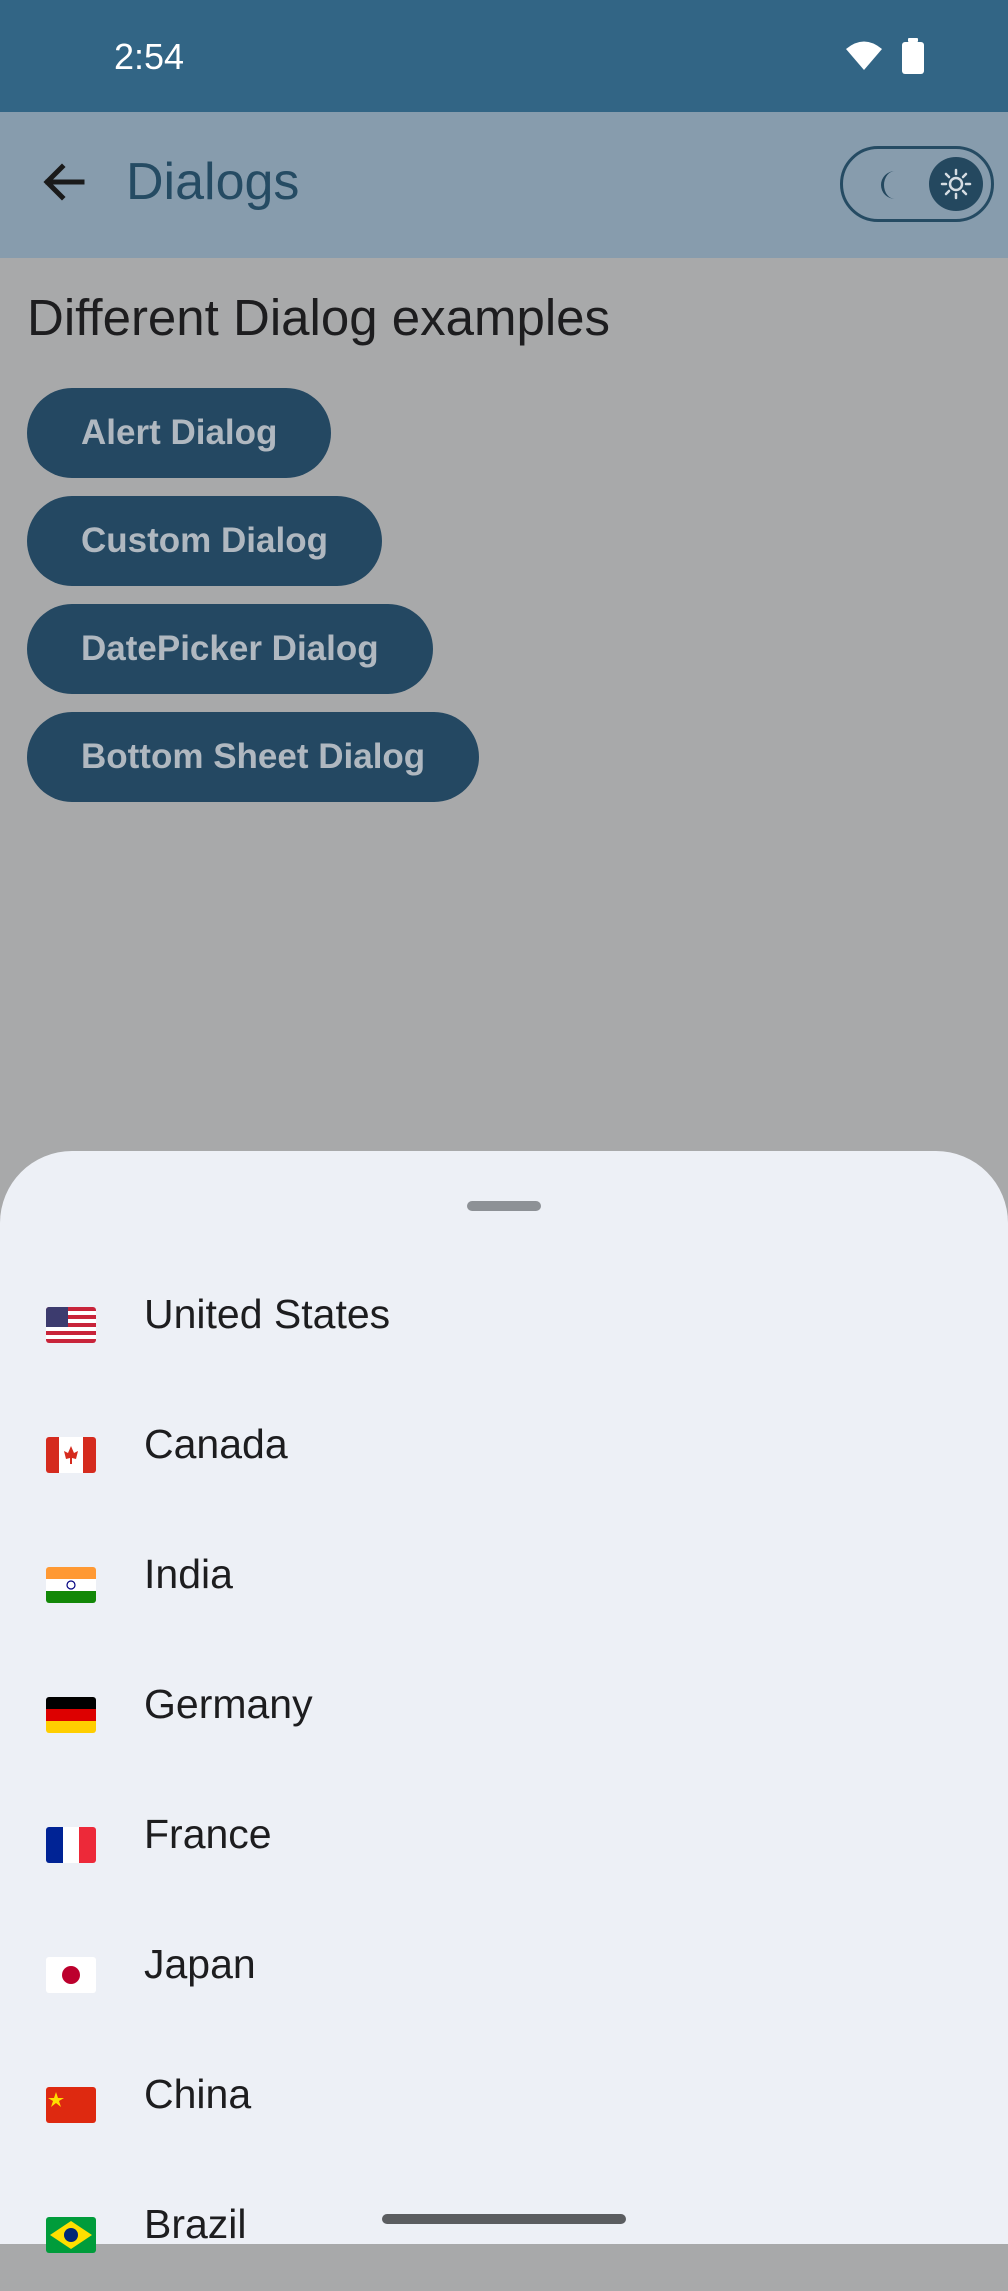  What do you see at coordinates (200, 1964) in the screenshot?
I see `country-name: Japan` at bounding box center [200, 1964].